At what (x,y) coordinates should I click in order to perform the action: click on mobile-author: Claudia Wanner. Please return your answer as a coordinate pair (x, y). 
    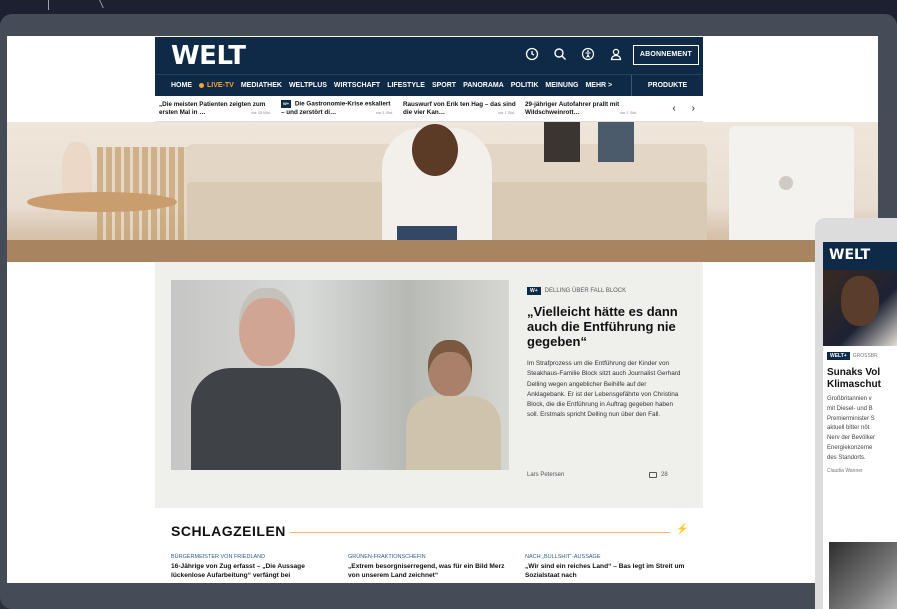
    Looking at the image, I should click on (845, 470).